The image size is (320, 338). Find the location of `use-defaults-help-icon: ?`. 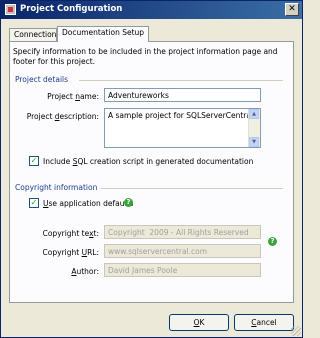

use-defaults-help-icon: ? is located at coordinates (128, 202).